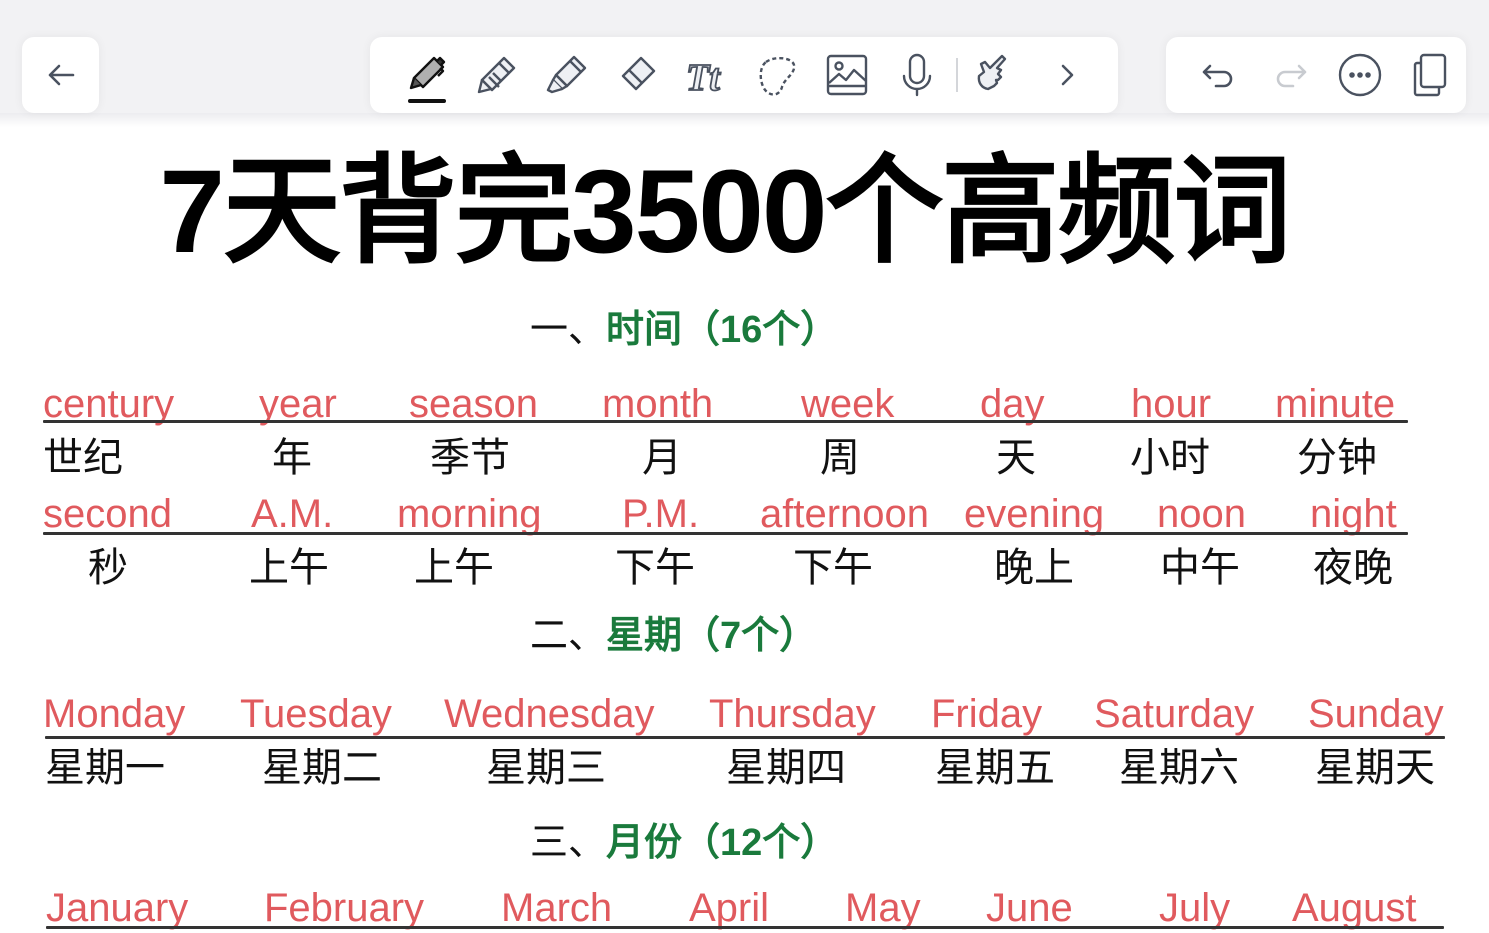  Describe the element at coordinates (750, 636) in the screenshot. I see `section-count: （7个）` at that location.